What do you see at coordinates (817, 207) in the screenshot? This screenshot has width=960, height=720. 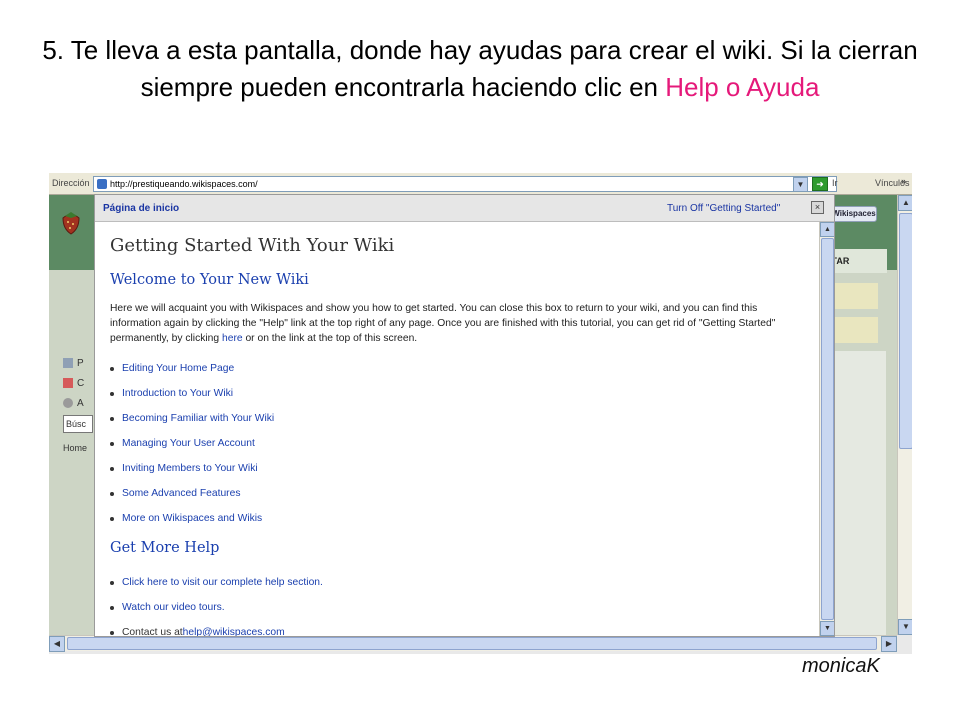 I see `close-icon: ×` at bounding box center [817, 207].